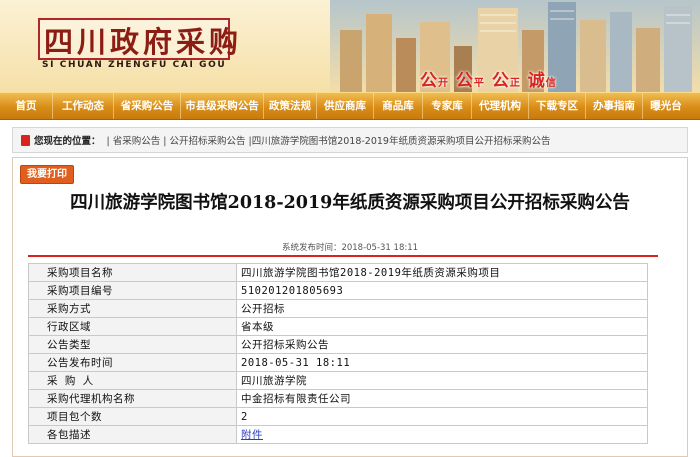 The height and width of the screenshot is (457, 700). I want to click on row-key: 行政区域, so click(132, 326).